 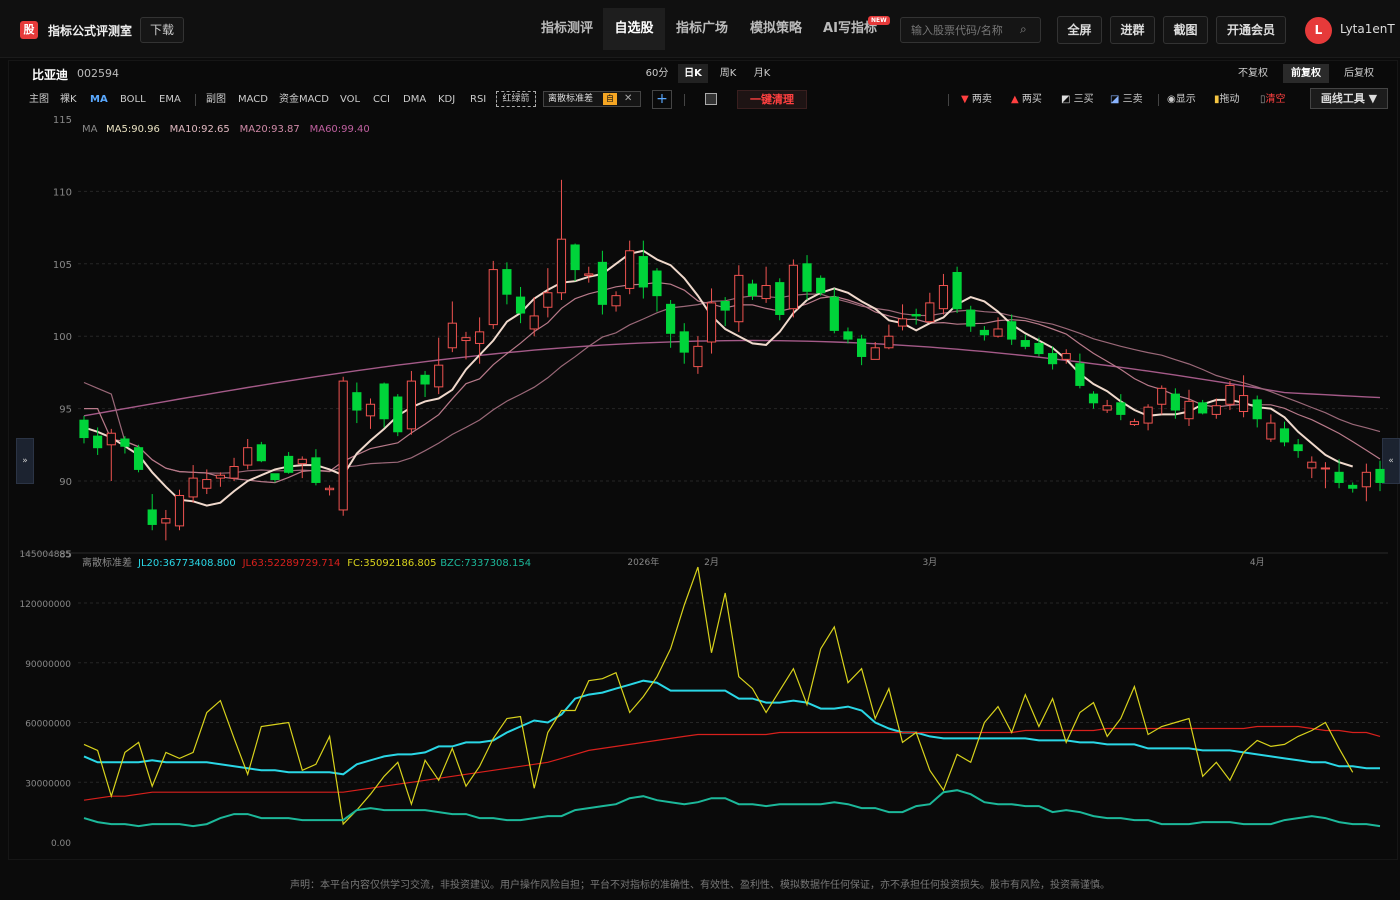 I want to click on stock-name: 比亚迪, so click(x=50, y=75).